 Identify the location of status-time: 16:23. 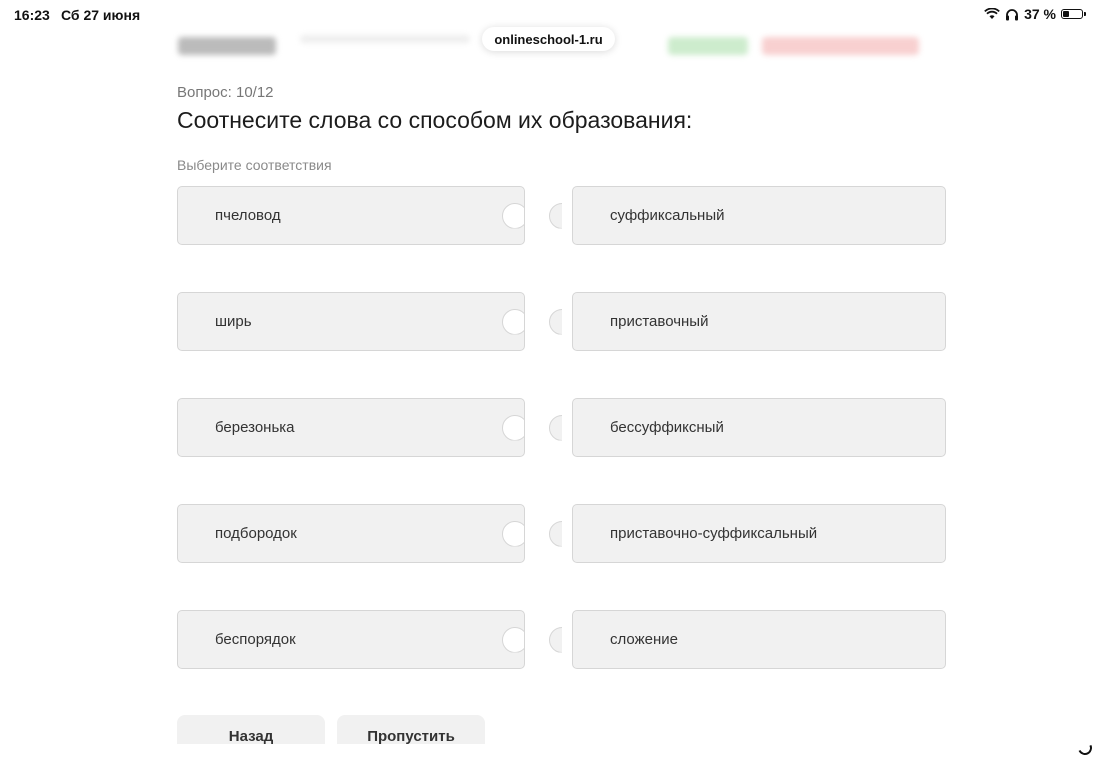
(32, 15).